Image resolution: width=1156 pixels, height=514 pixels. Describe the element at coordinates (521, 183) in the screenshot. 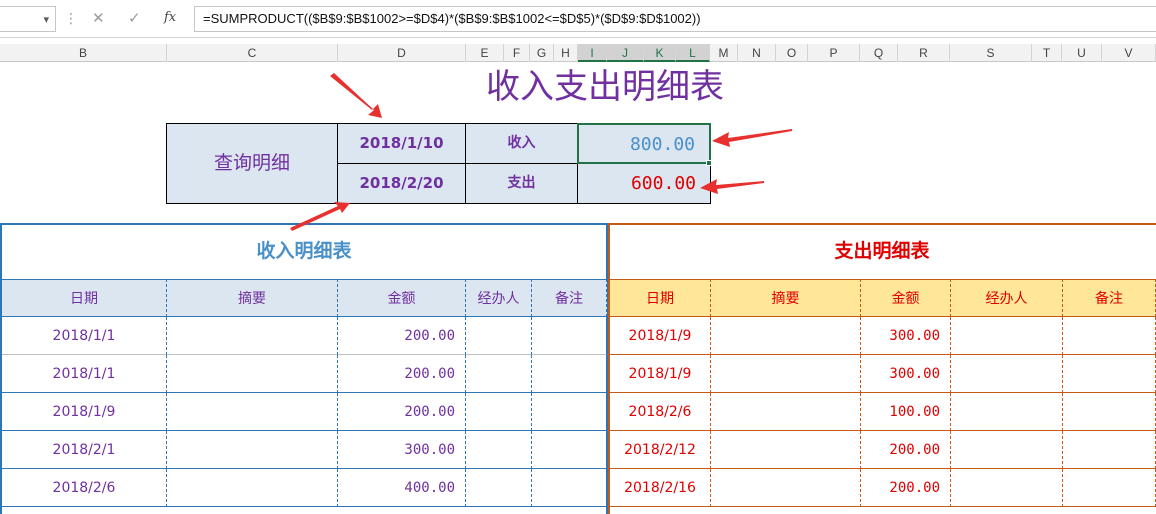

I see `expense-label: 支出` at that location.